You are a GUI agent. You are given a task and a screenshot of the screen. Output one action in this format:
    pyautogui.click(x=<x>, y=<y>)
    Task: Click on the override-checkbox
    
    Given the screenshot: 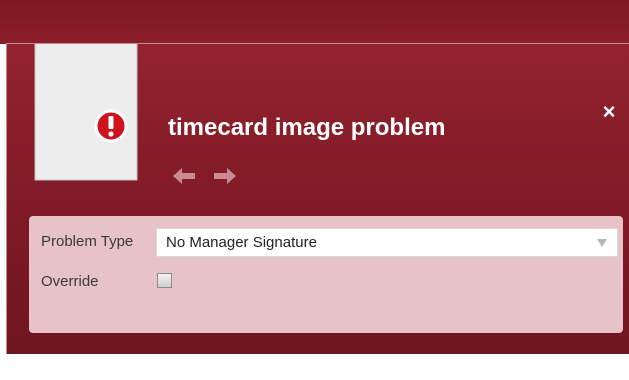 What is the action you would take?
    pyautogui.click(x=164, y=280)
    